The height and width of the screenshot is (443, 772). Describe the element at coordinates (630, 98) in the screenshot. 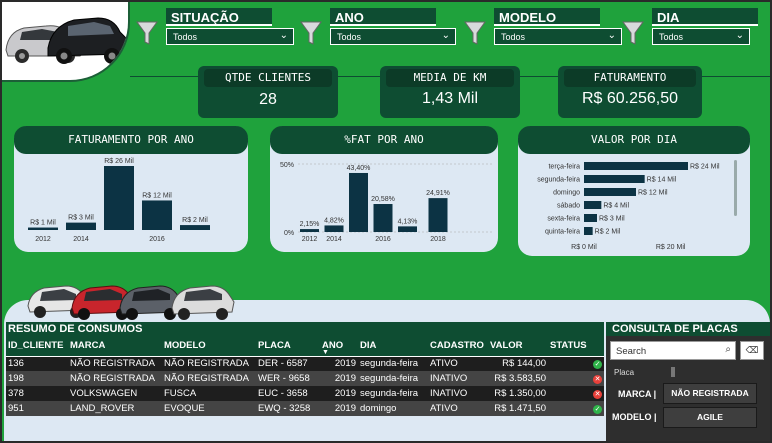

I see `kpi-fat-value: R$ 60.256,50` at that location.